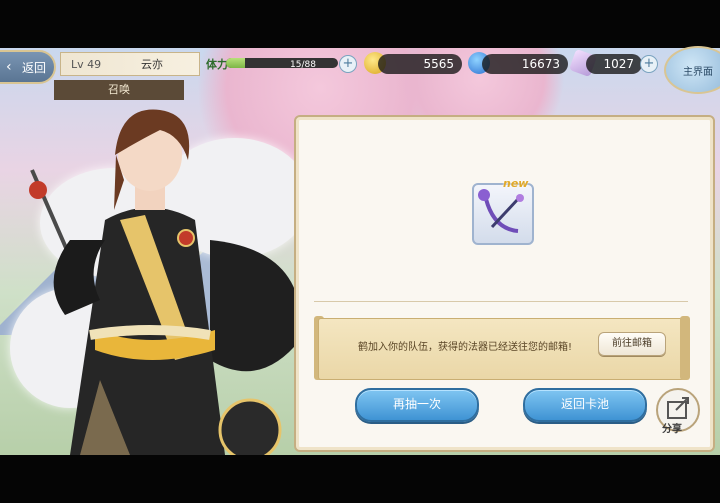 Image resolution: width=720 pixels, height=503 pixels. I want to click on instrument-icon, so click(501, 211).